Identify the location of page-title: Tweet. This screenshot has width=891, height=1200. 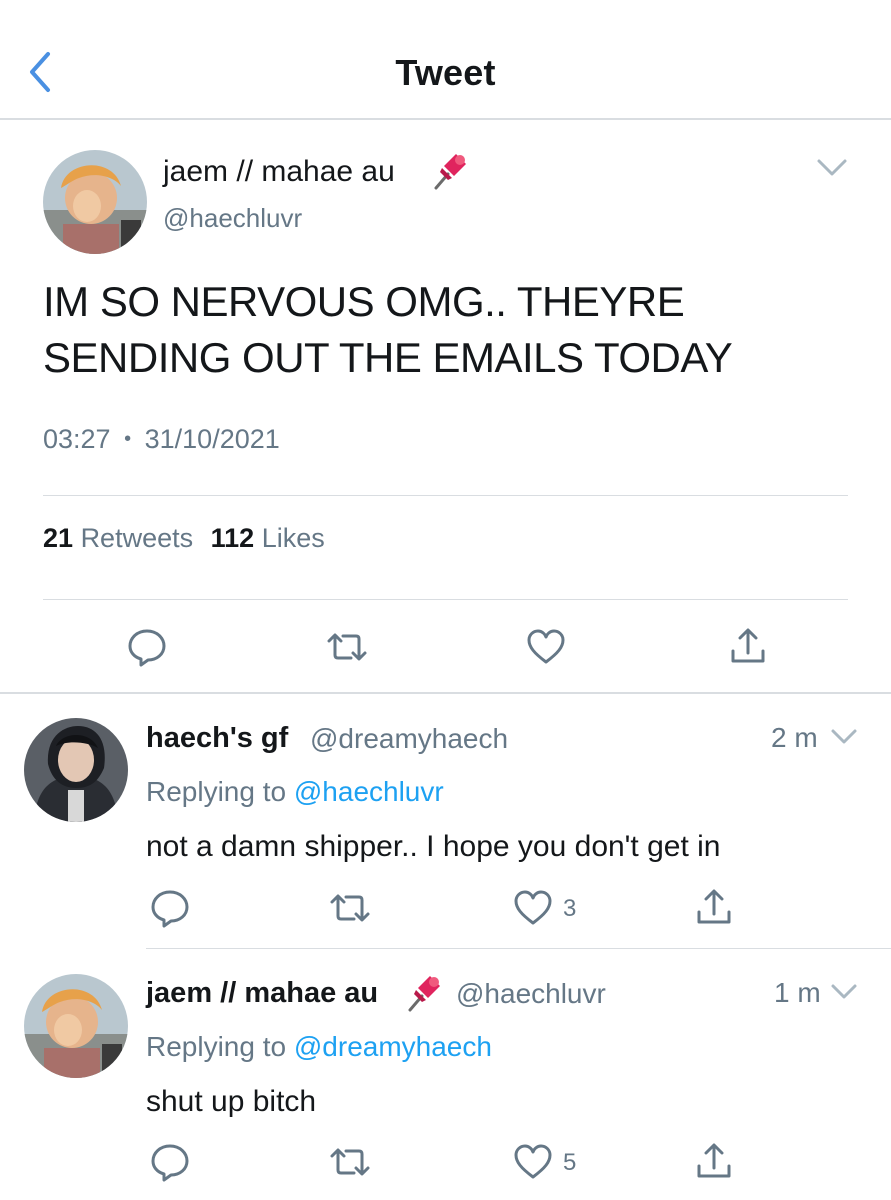
(445, 72).